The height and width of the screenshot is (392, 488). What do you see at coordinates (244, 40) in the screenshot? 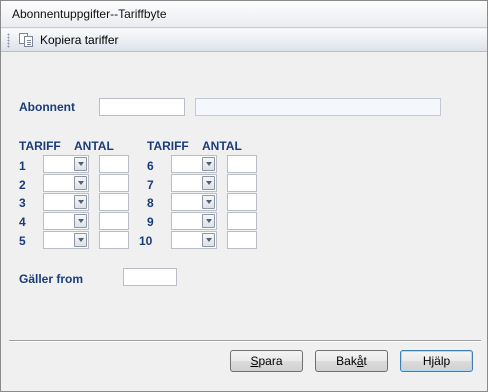
I see `toolbar: Kopiera tariffer` at bounding box center [244, 40].